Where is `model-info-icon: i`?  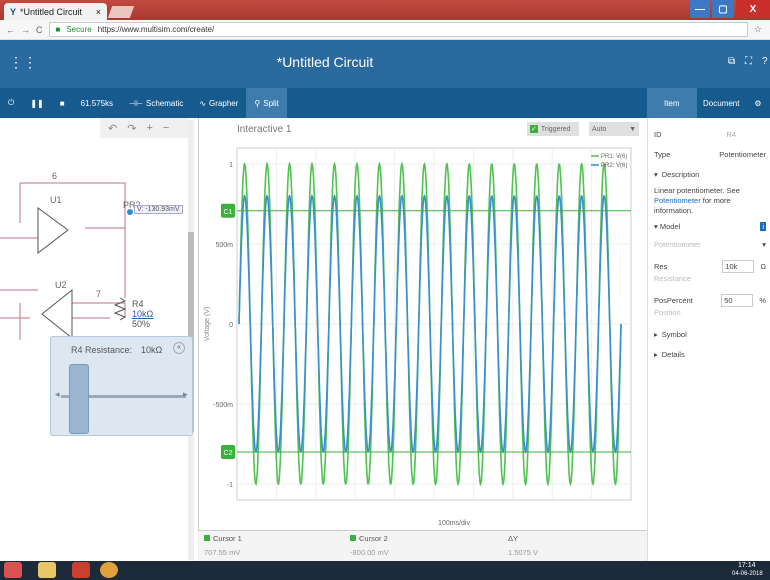 model-info-icon: i is located at coordinates (763, 226).